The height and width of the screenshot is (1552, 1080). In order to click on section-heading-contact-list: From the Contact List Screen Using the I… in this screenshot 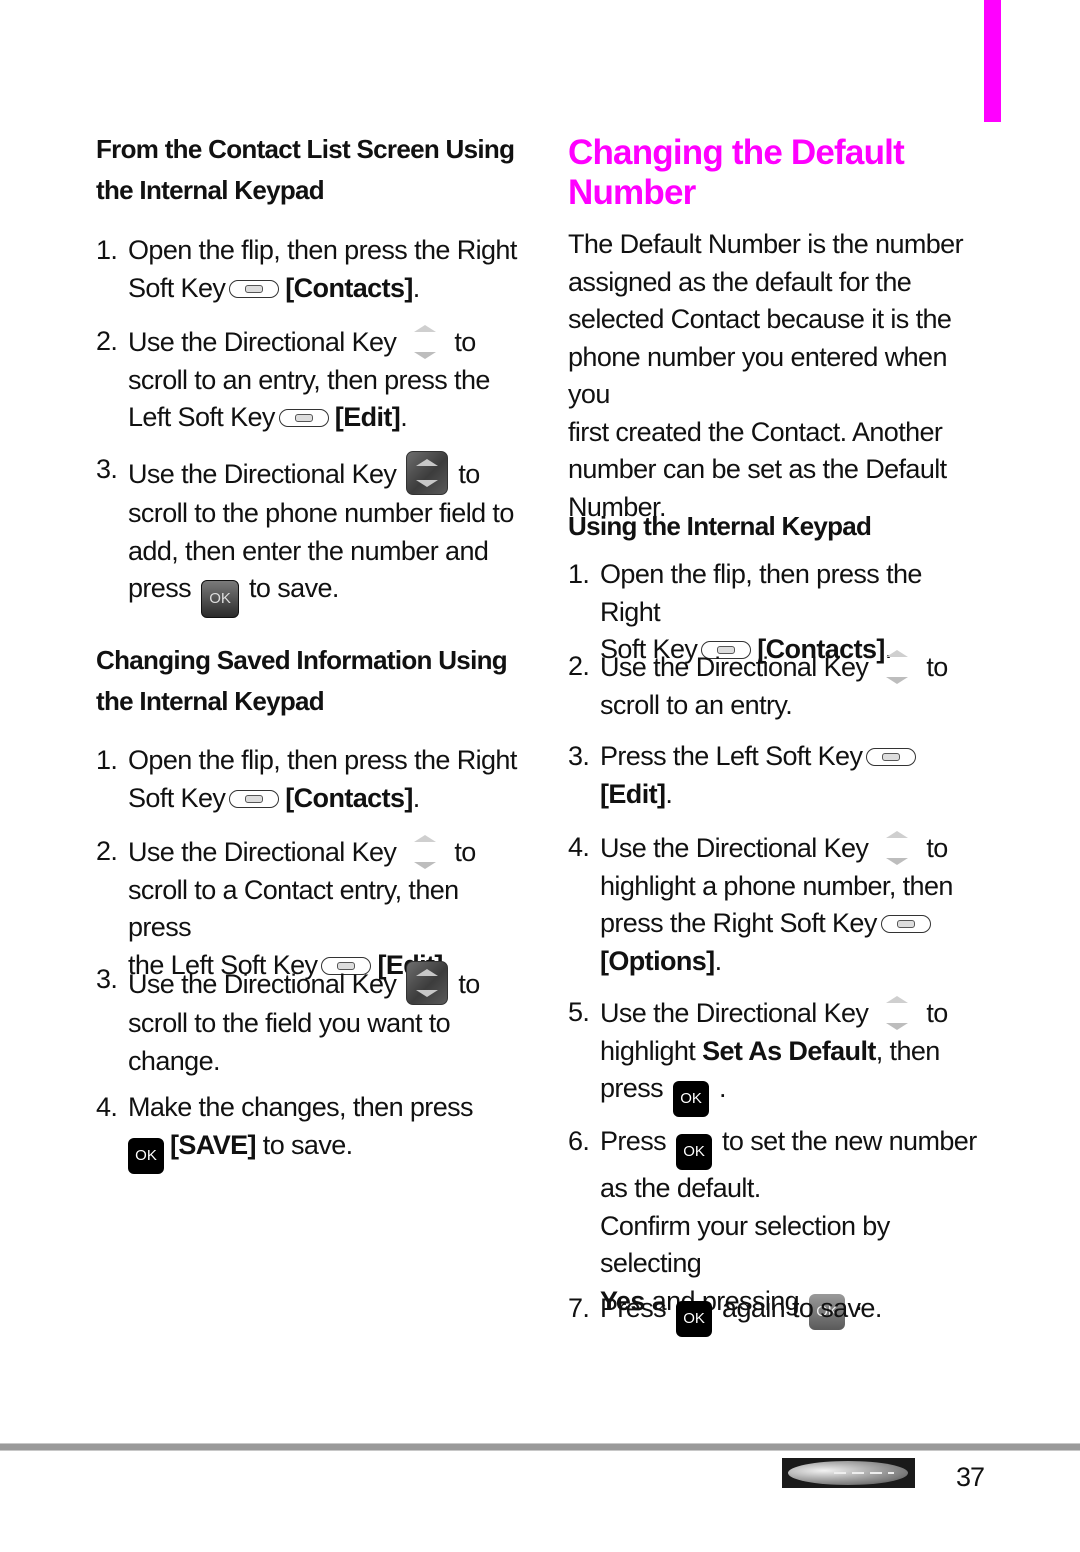, I will do `click(305, 169)`.